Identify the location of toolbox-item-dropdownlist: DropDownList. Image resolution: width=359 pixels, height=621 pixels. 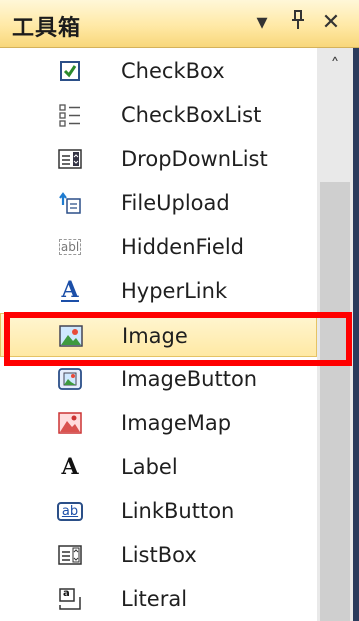
(158, 159).